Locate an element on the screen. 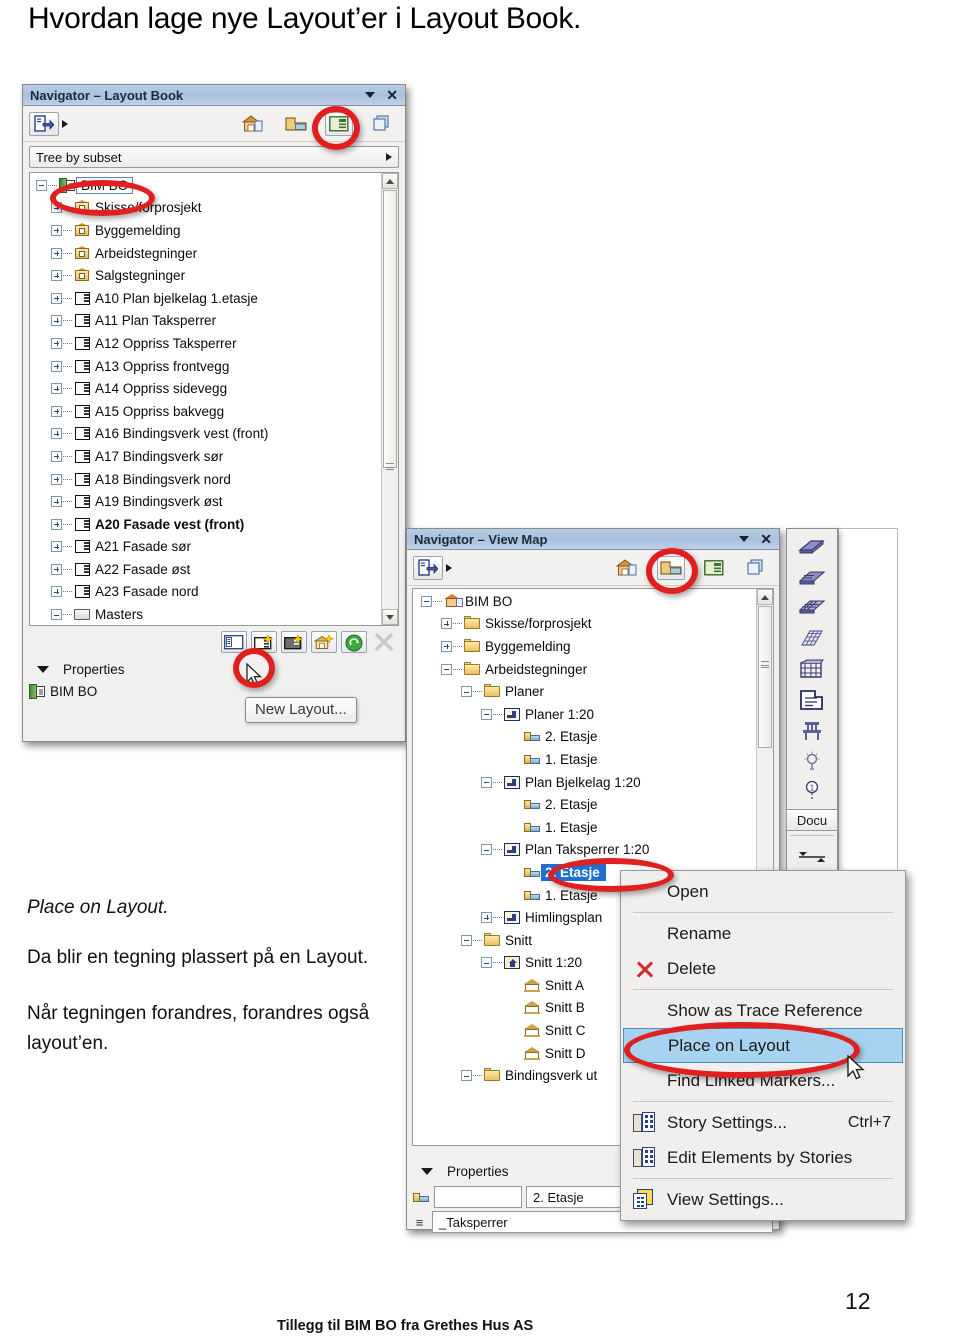 Image resolution: width=960 pixels, height=1341 pixels. new-layout-icon is located at coordinates (264, 642).